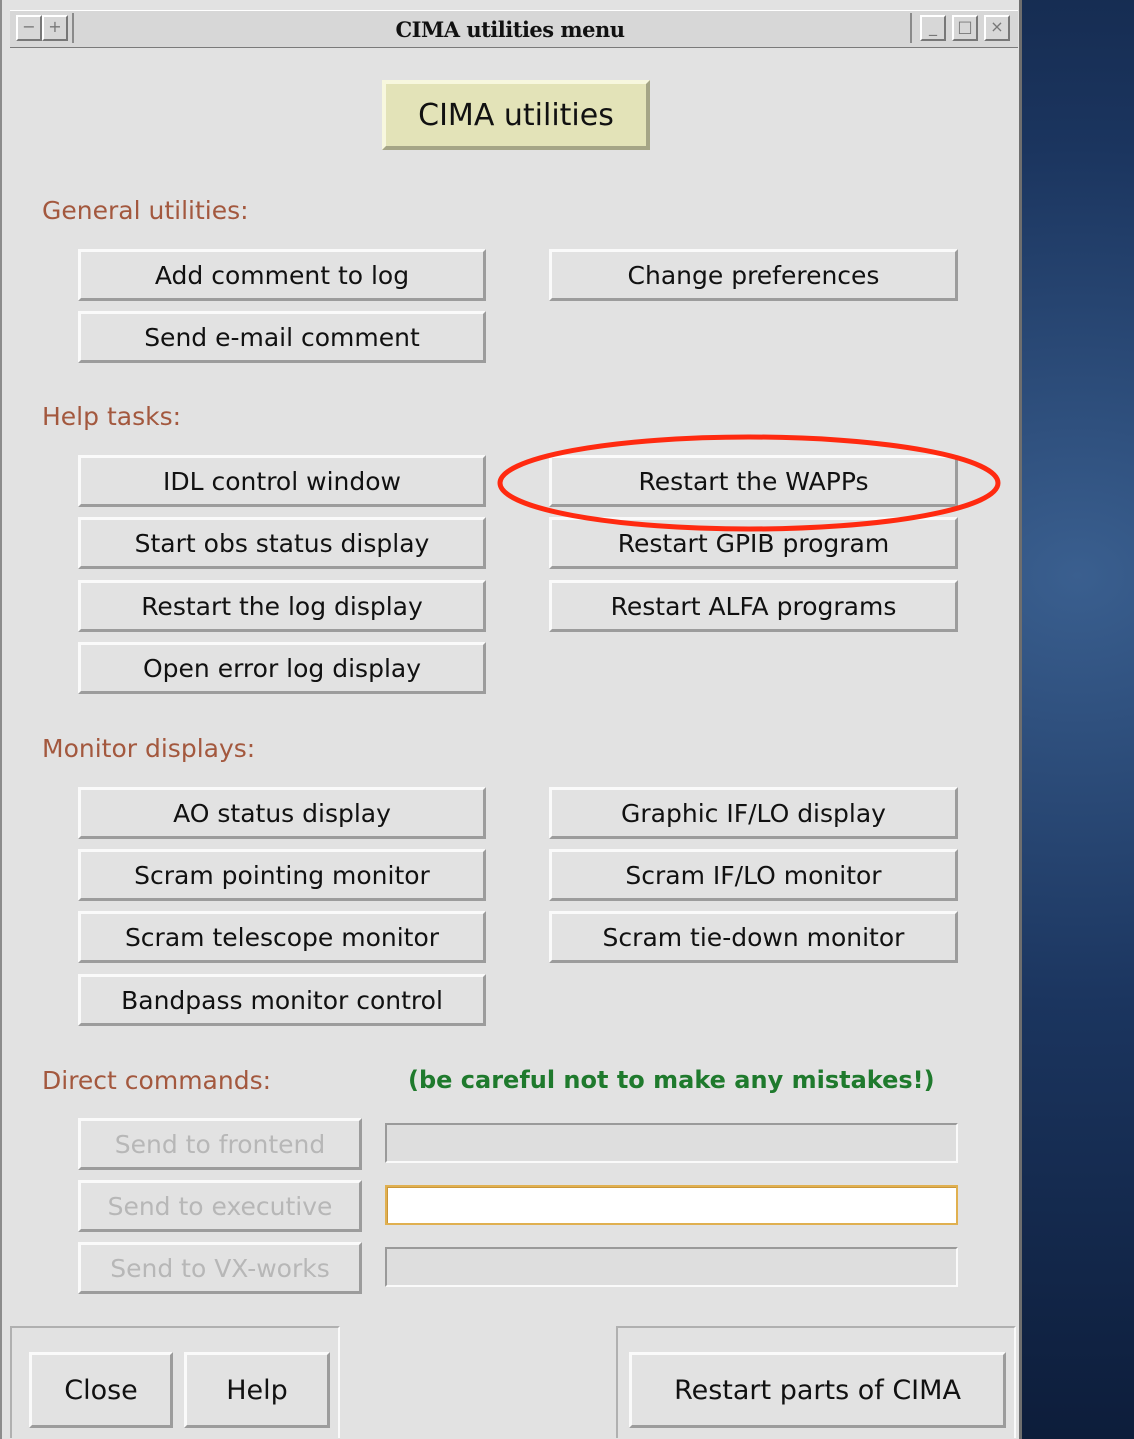 The width and height of the screenshot is (1134, 1439). I want to click on app-banner: CIMA utilities, so click(516, 115).